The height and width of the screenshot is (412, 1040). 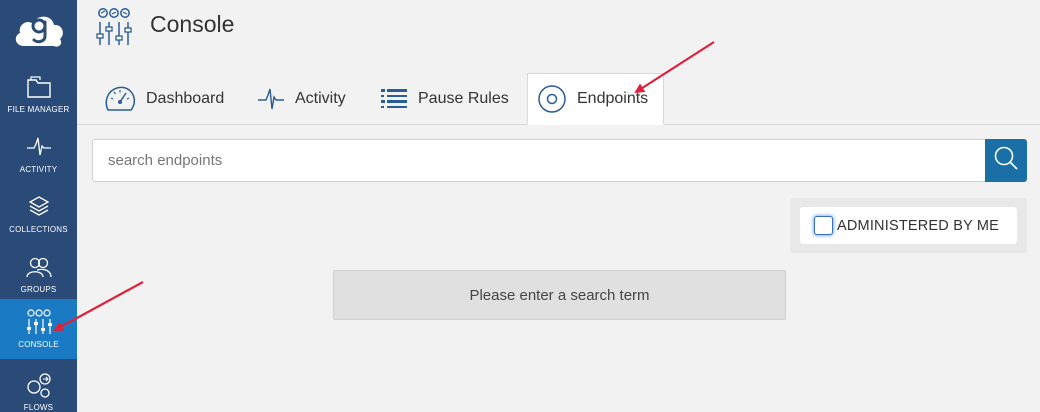 I want to click on search-icon, so click(x=1006, y=160).